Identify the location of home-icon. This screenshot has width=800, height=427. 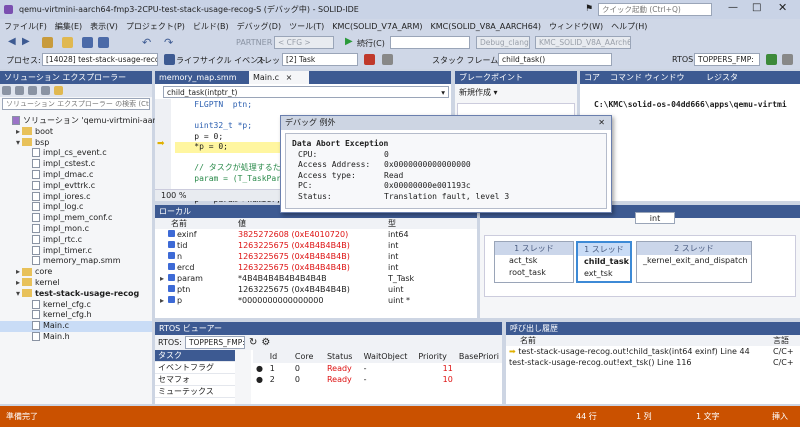
(6, 90).